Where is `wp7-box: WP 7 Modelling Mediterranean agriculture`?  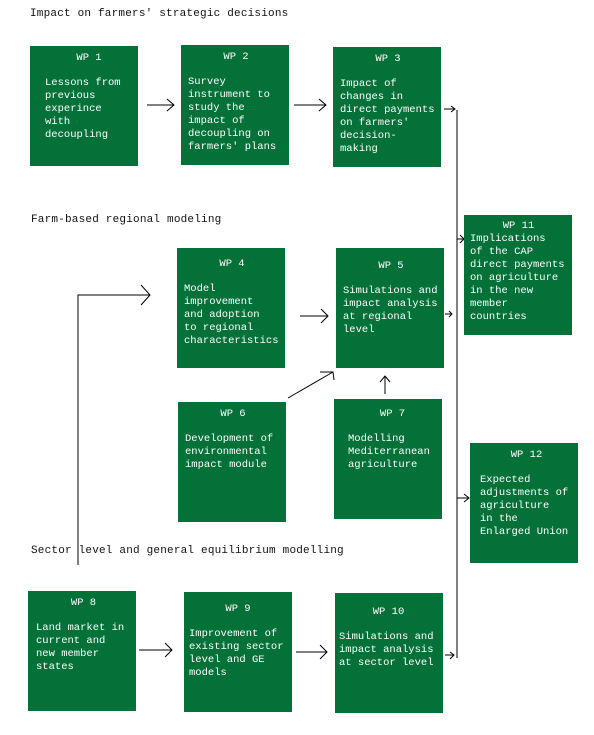
wp7-box: WP 7 Modelling Mediterranean agriculture is located at coordinates (388, 459).